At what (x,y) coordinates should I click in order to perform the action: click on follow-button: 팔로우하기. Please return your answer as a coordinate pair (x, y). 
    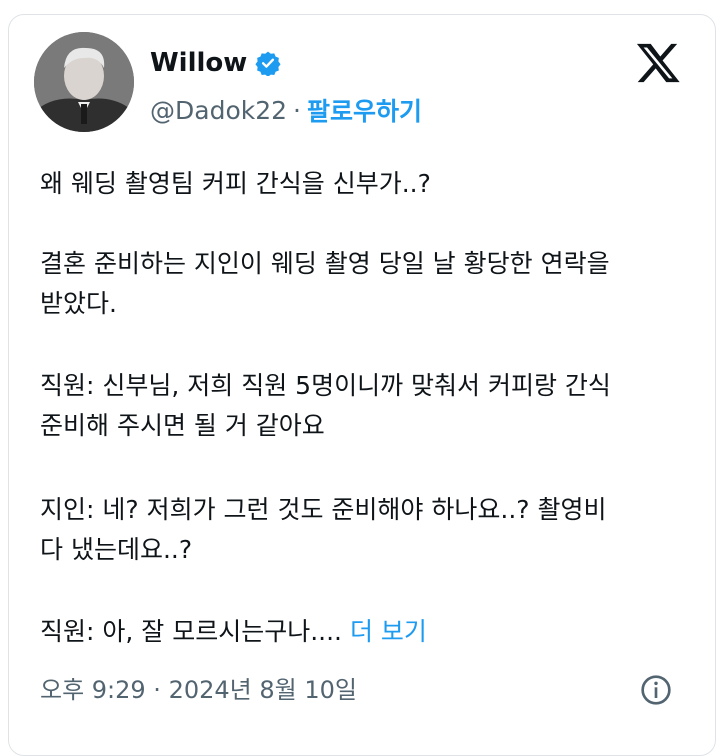
    Looking at the image, I should click on (364, 110).